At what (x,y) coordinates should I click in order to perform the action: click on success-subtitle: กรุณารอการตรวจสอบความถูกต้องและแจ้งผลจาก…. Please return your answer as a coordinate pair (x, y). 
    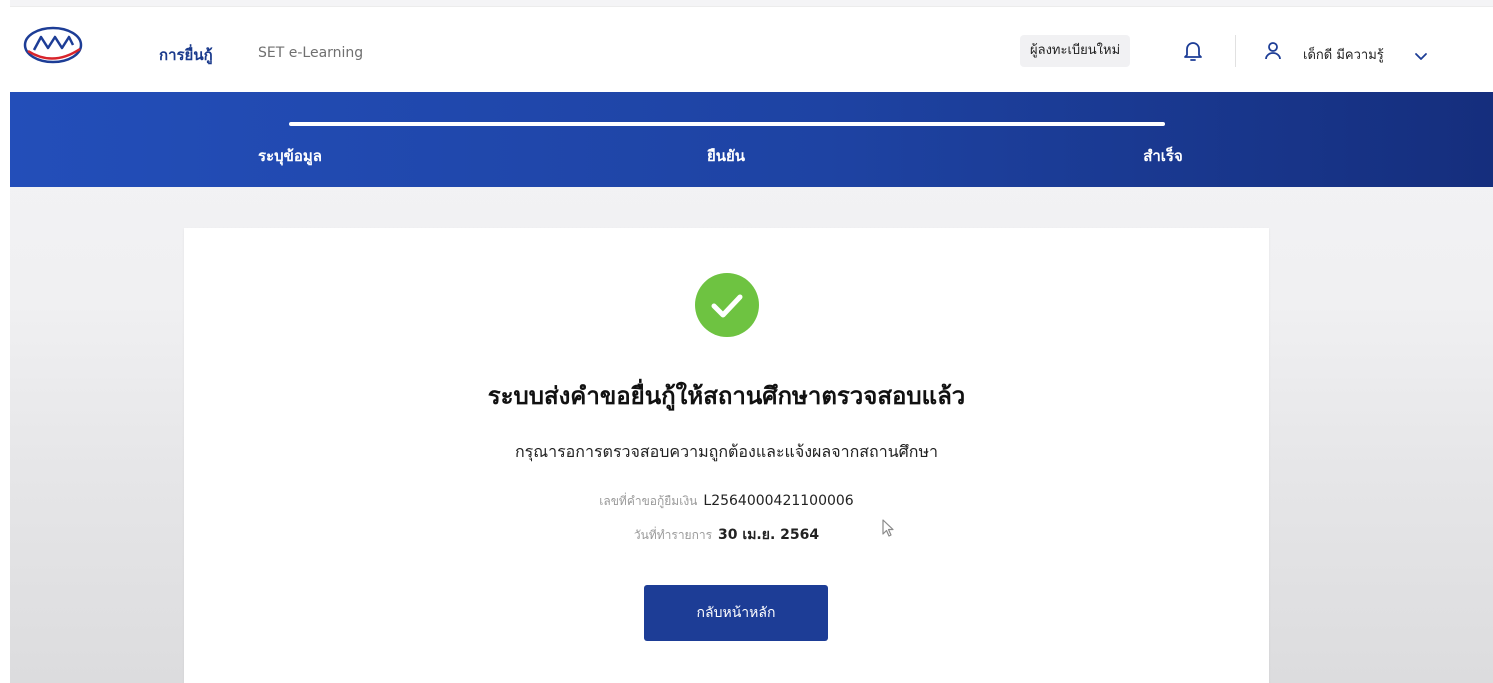
    Looking at the image, I should click on (726, 451).